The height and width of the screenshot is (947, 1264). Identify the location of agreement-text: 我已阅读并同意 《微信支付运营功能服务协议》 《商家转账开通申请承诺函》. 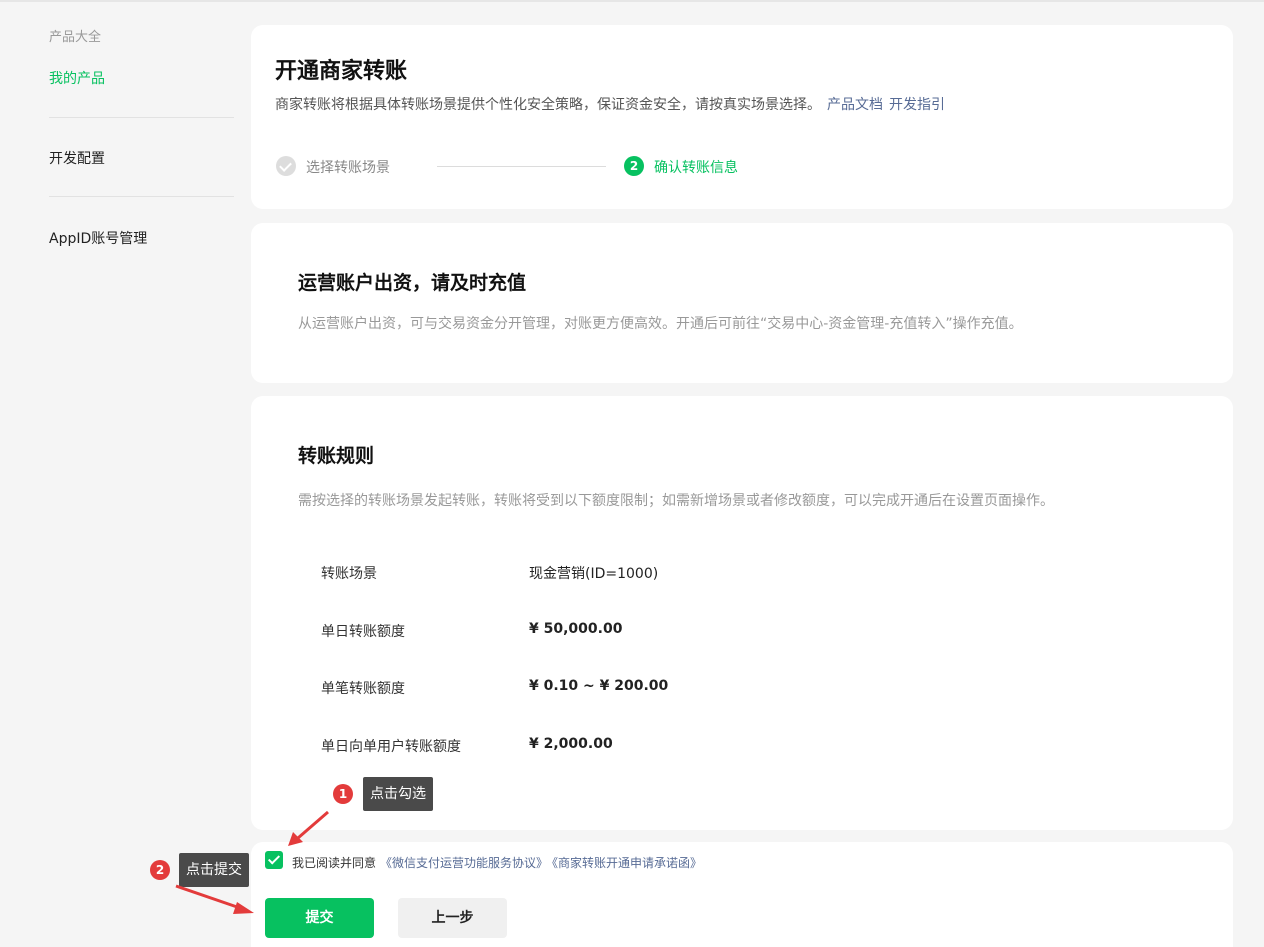
(497, 862).